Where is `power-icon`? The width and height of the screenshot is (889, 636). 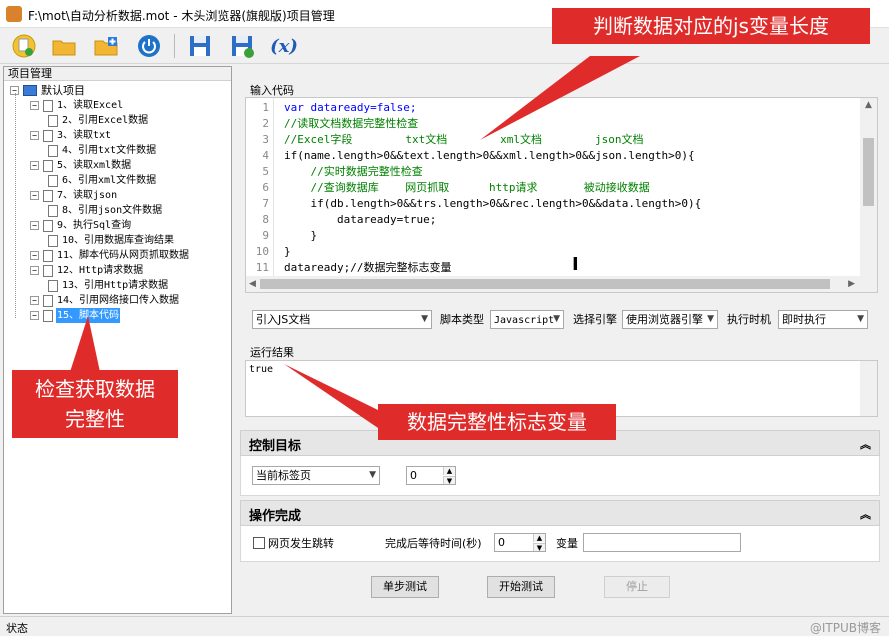 power-icon is located at coordinates (149, 46).